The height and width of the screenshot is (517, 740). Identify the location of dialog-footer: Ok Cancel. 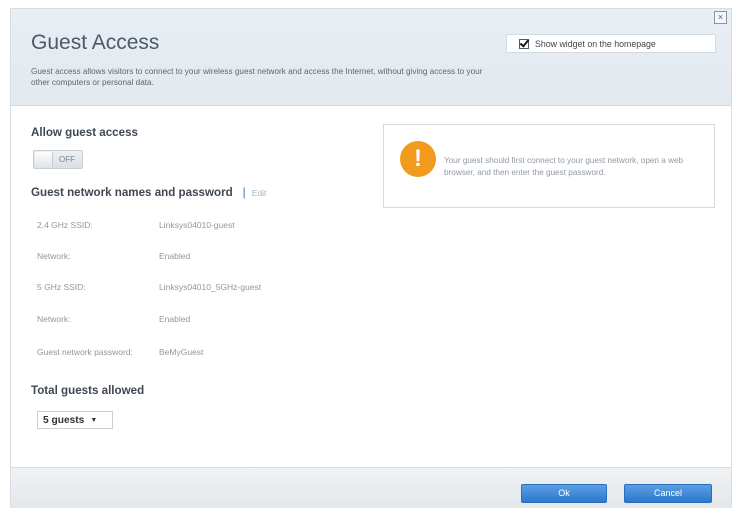
(371, 487).